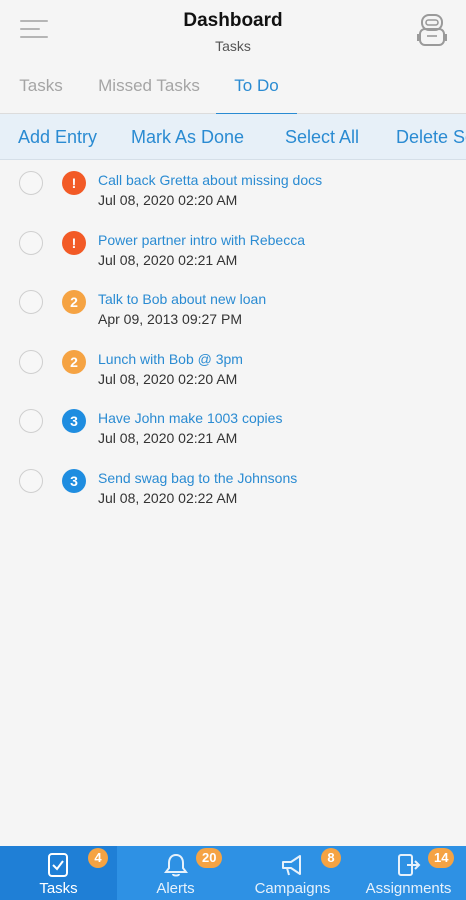 The image size is (466, 900). Describe the element at coordinates (441, 858) in the screenshot. I see `nav-assignments-badge: 14` at that location.